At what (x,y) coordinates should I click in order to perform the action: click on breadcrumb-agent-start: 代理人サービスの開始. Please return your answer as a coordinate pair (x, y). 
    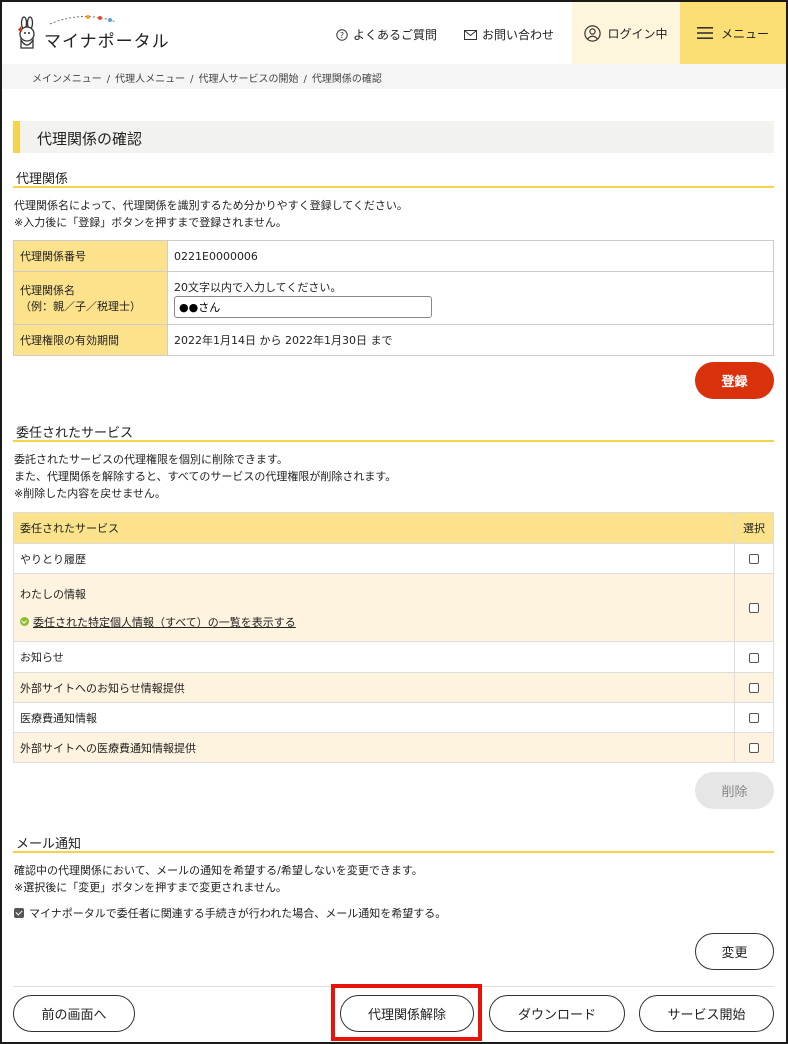
    Looking at the image, I should click on (248, 79).